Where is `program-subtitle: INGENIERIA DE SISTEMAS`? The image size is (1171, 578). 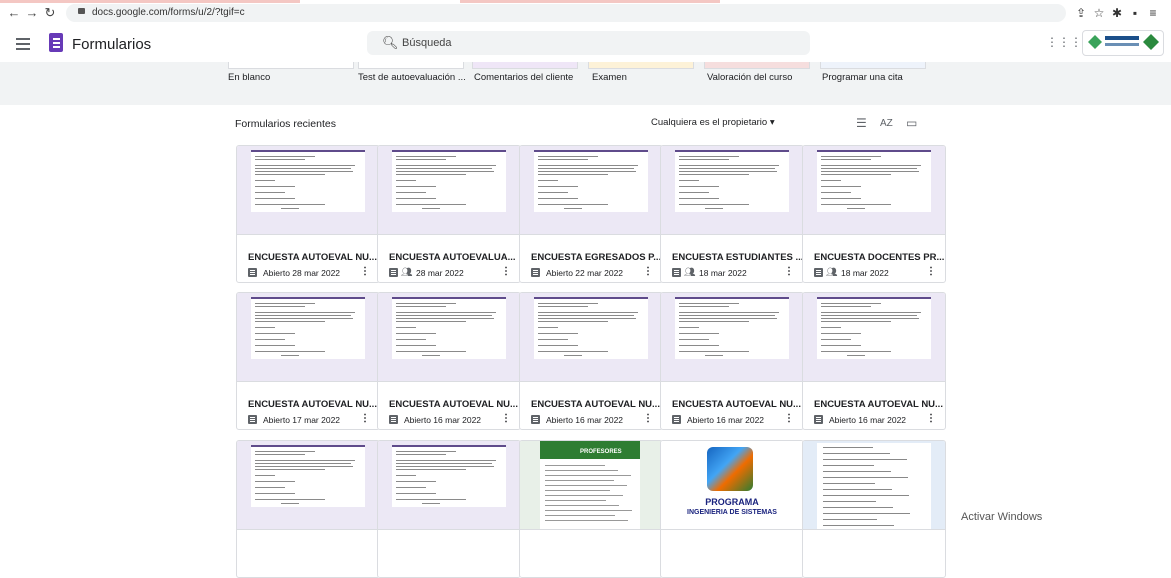 program-subtitle: INGENIERIA DE SISTEMAS is located at coordinates (732, 512).